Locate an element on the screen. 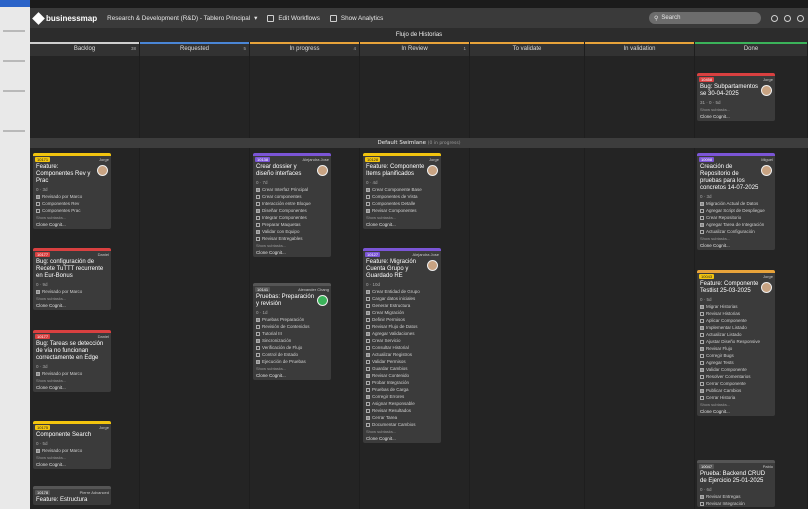 The image size is (808, 509). subtask-item: Validar Componente is located at coordinates (736, 369).